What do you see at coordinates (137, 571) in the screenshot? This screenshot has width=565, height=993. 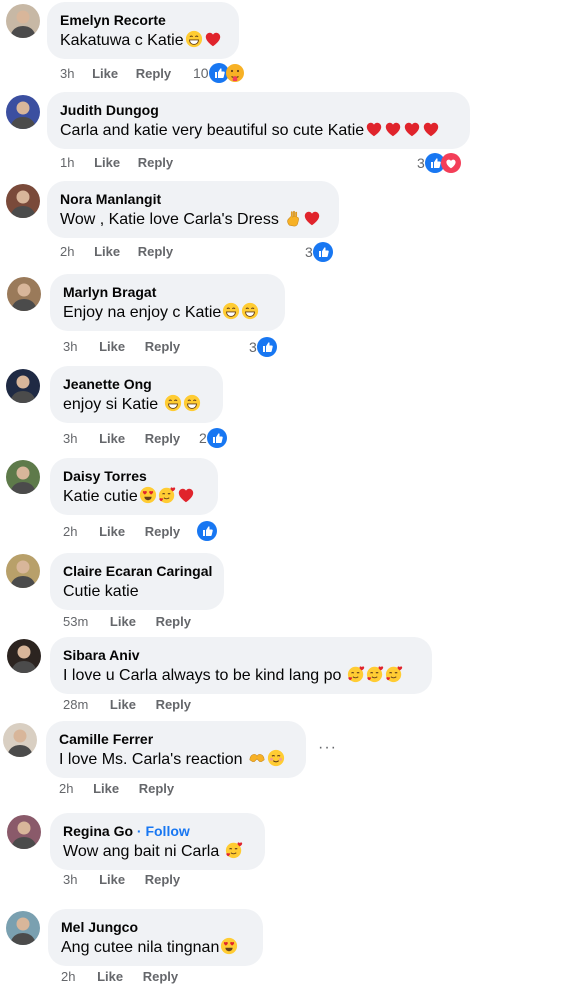 I see `comment-author: Claire Ecaran Caringal` at bounding box center [137, 571].